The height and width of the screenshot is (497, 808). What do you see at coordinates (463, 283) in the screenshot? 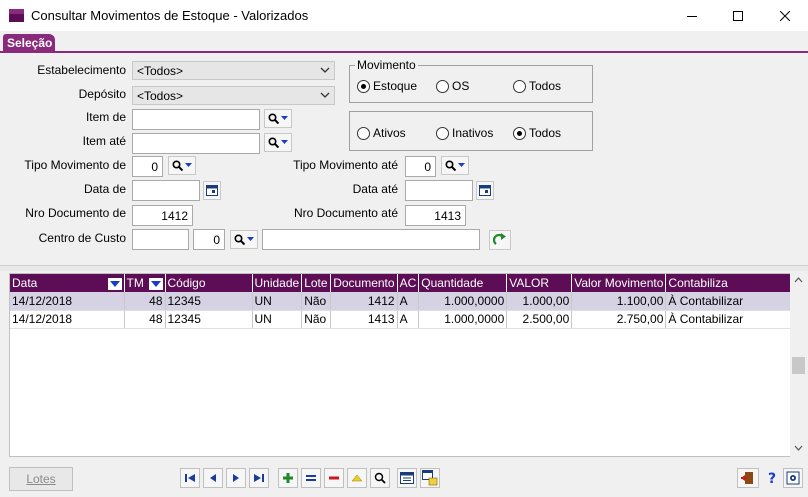
I see `col-header-quantidade: Quantidade` at bounding box center [463, 283].